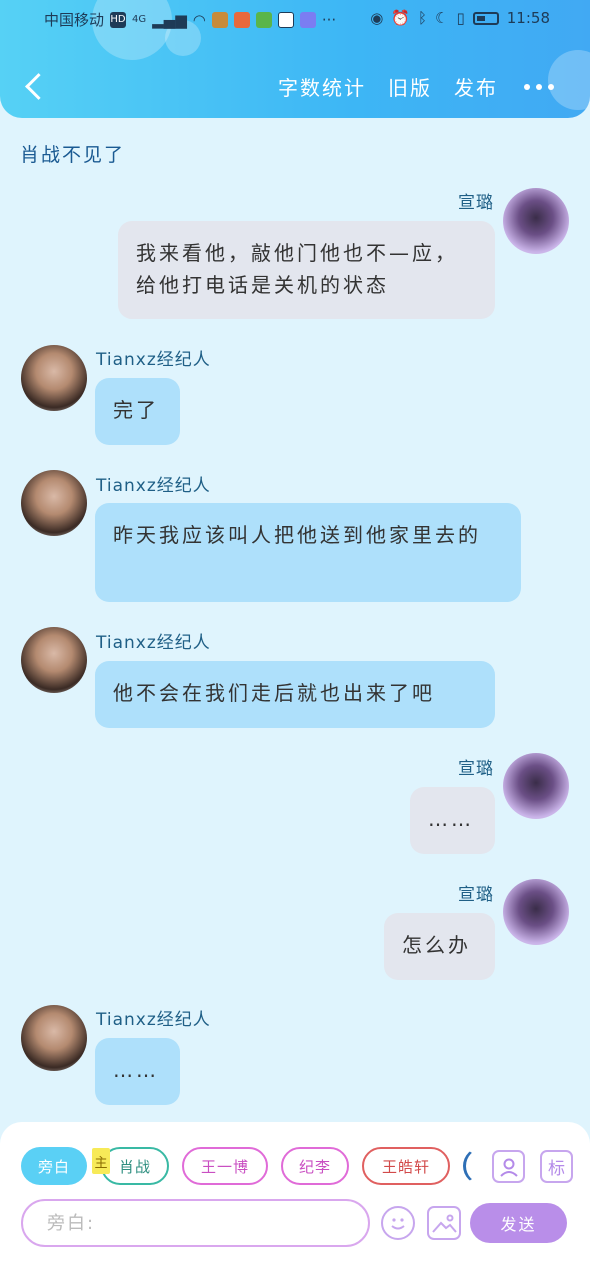  I want to click on image-icon, so click(444, 1223).